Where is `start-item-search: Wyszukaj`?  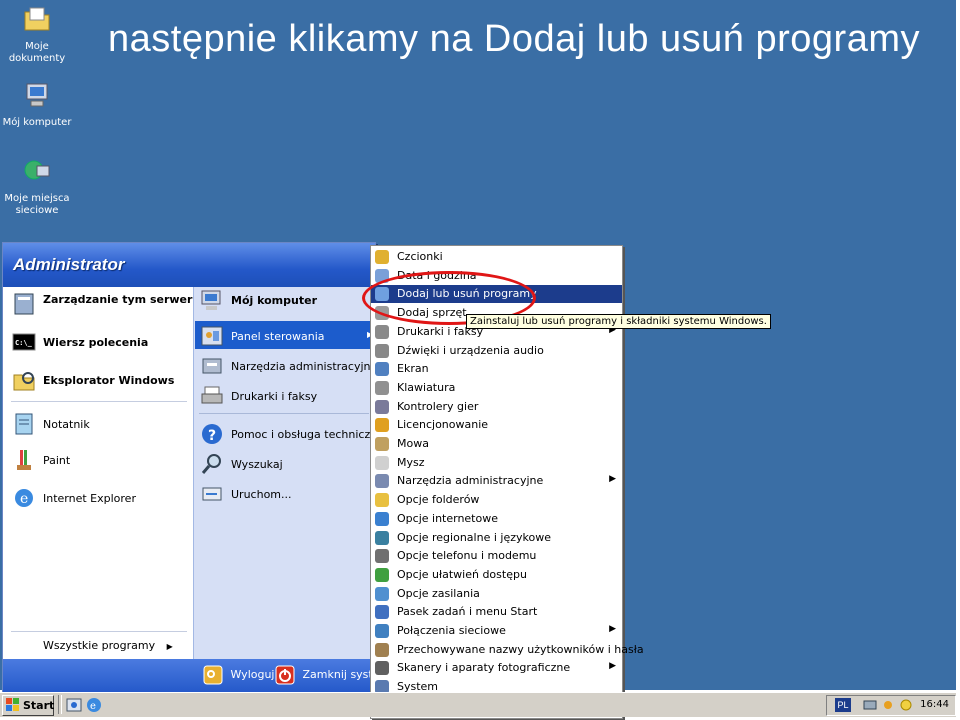 start-item-search: Wyszukaj is located at coordinates (284, 464).